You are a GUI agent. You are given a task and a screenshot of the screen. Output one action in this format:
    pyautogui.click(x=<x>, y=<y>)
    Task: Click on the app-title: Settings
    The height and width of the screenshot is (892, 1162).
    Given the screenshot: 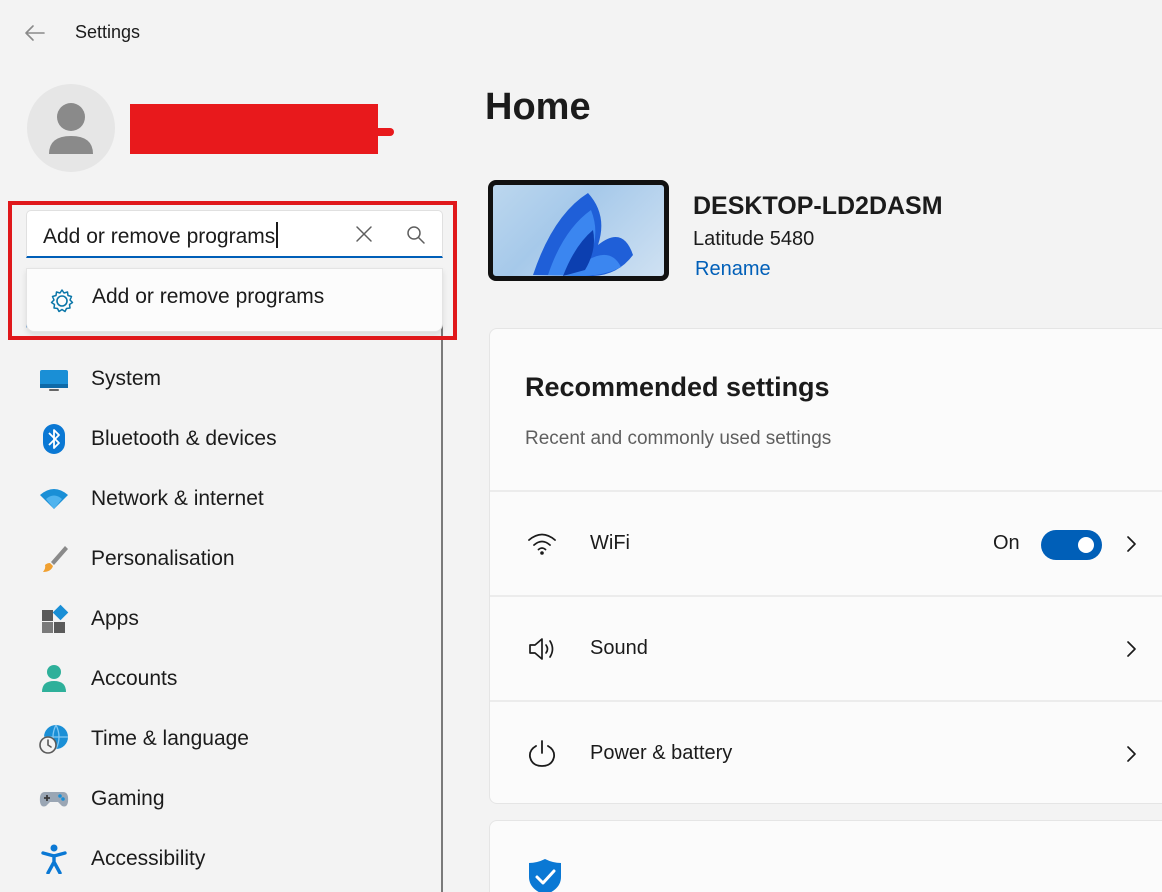 What is the action you would take?
    pyautogui.click(x=108, y=32)
    